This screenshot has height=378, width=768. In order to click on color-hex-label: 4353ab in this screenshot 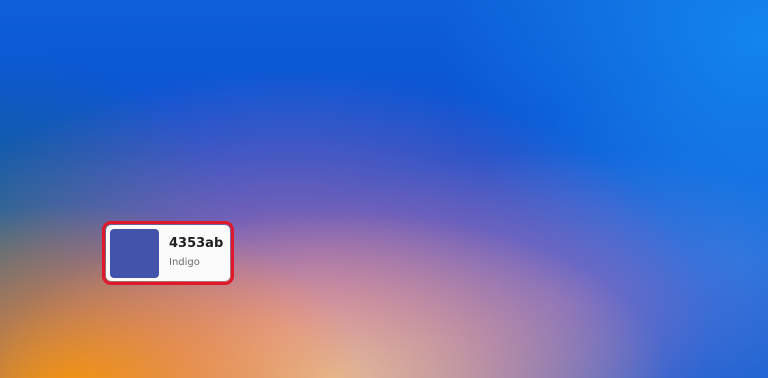, I will do `click(196, 243)`.